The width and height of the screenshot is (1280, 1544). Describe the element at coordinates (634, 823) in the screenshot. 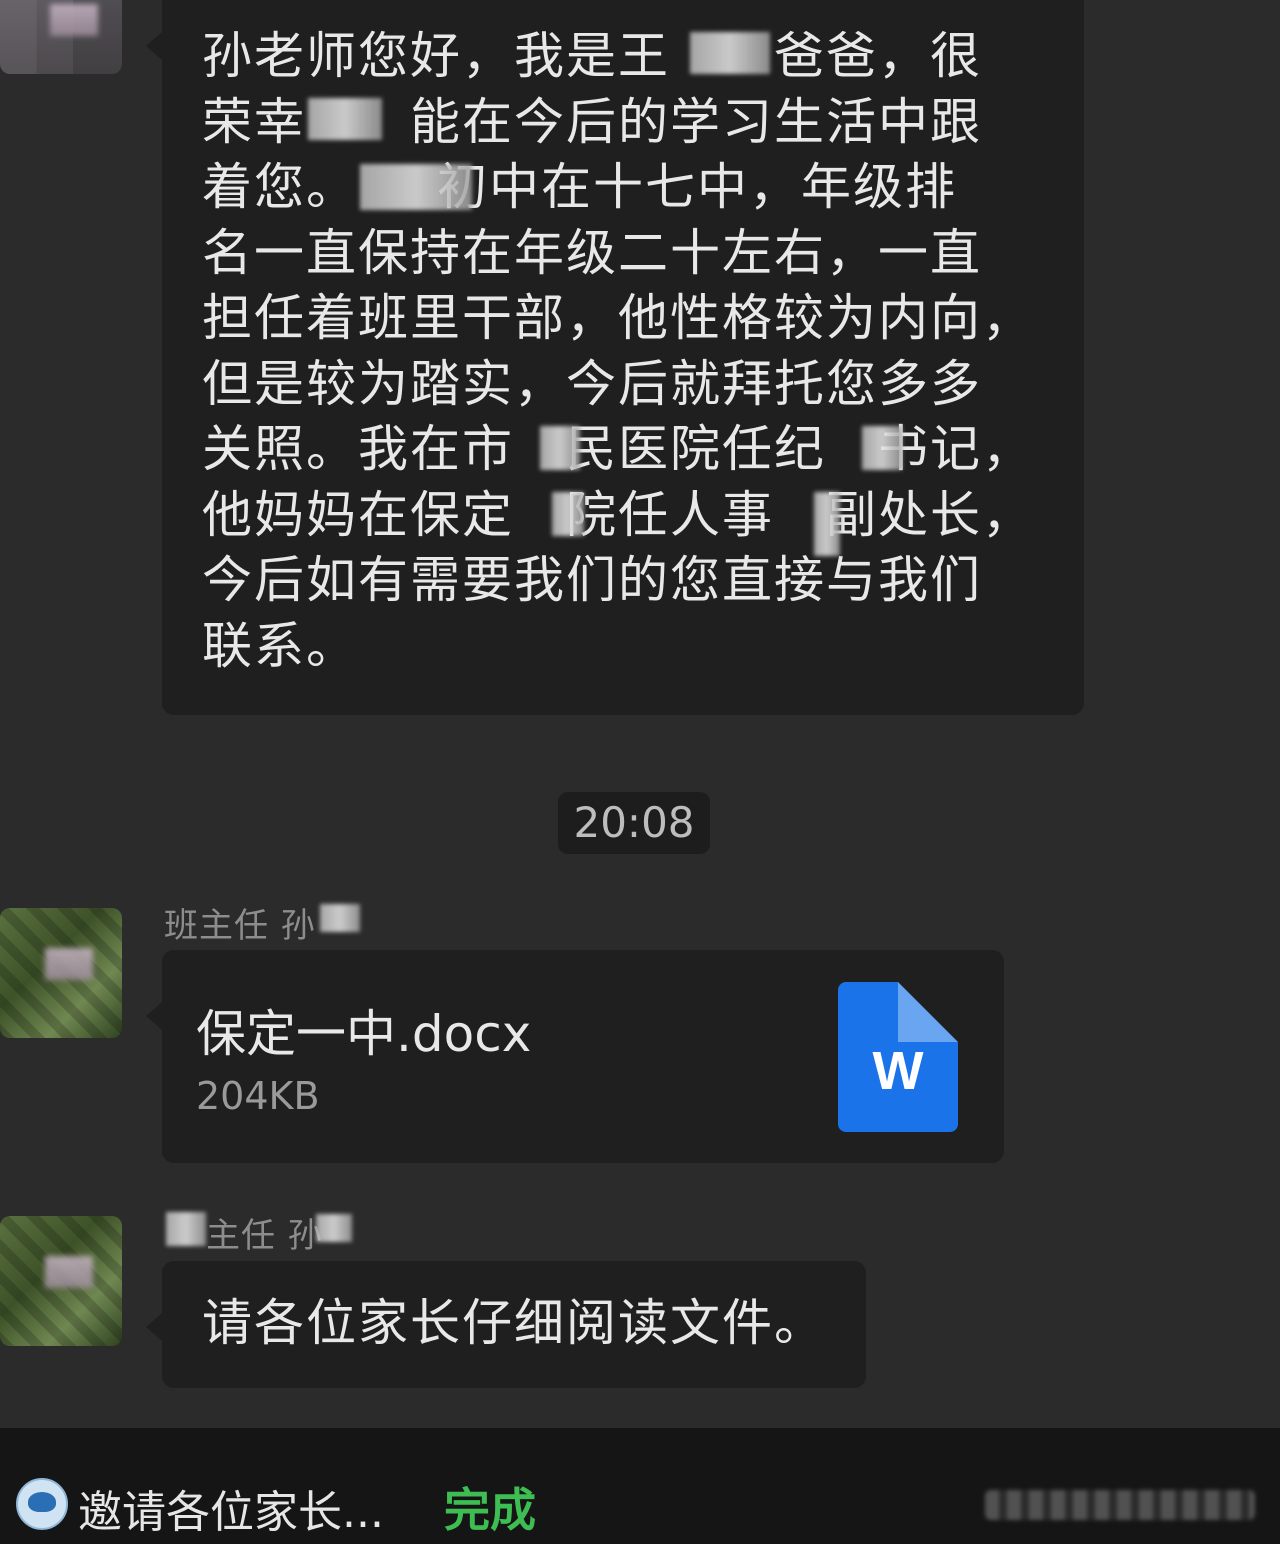

I see `message-timestamp: 20:08` at that location.